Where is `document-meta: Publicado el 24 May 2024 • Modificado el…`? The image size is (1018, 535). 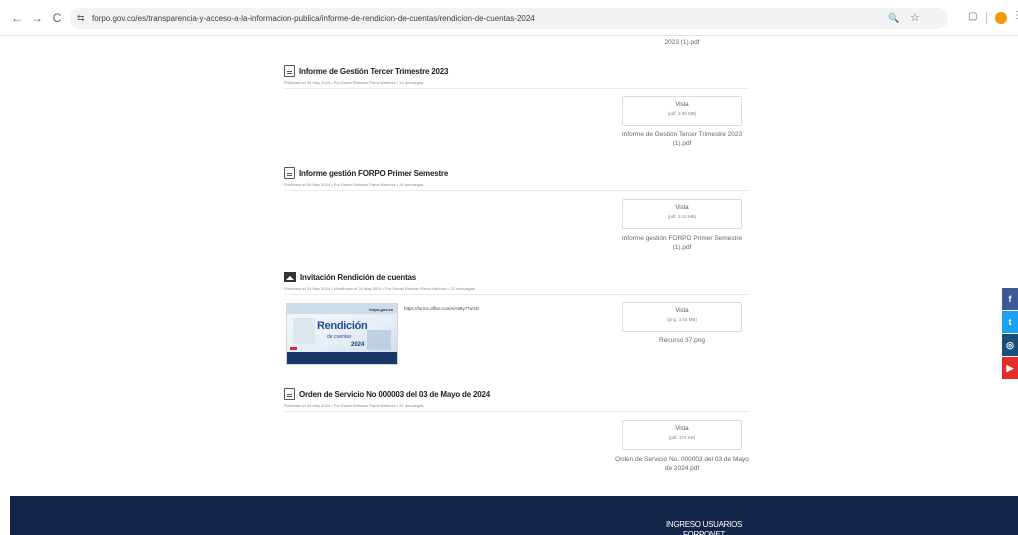
document-meta: Publicado el 24 May 2024 • Modificado el… is located at coordinates (379, 288).